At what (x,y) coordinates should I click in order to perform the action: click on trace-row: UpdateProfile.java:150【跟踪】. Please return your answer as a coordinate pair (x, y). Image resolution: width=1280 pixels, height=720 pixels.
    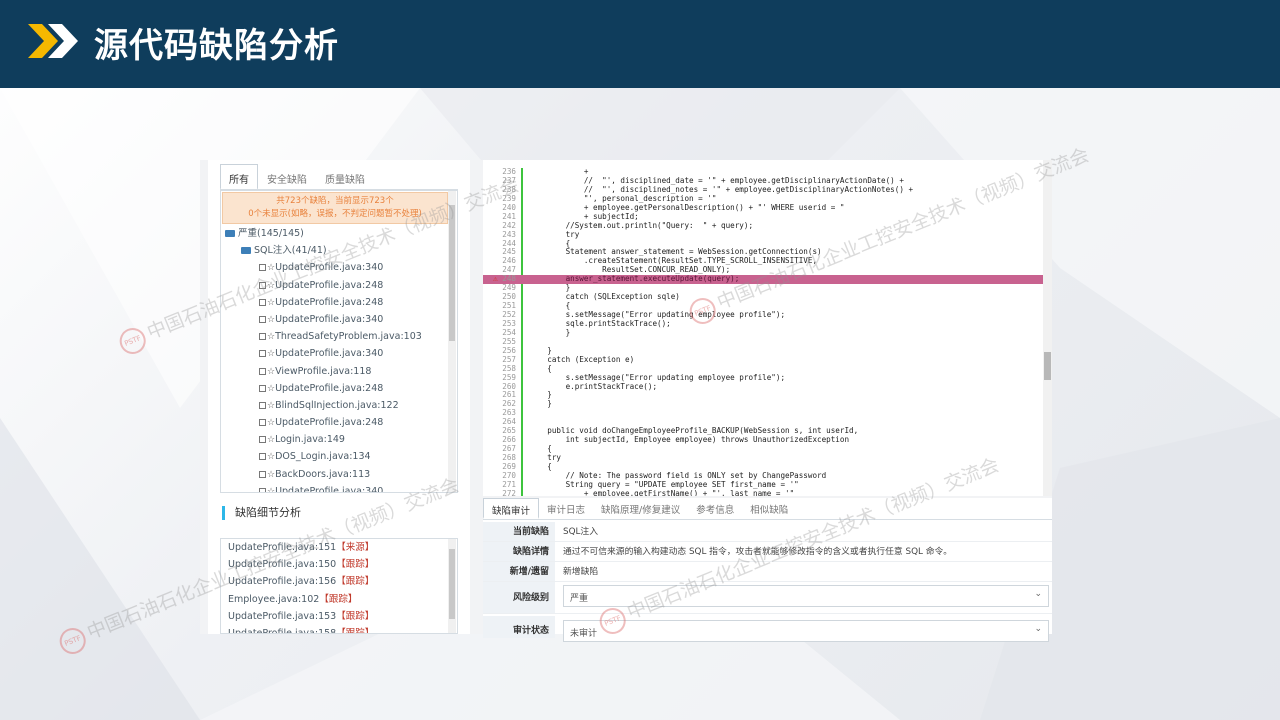
    Looking at the image, I should click on (339, 564).